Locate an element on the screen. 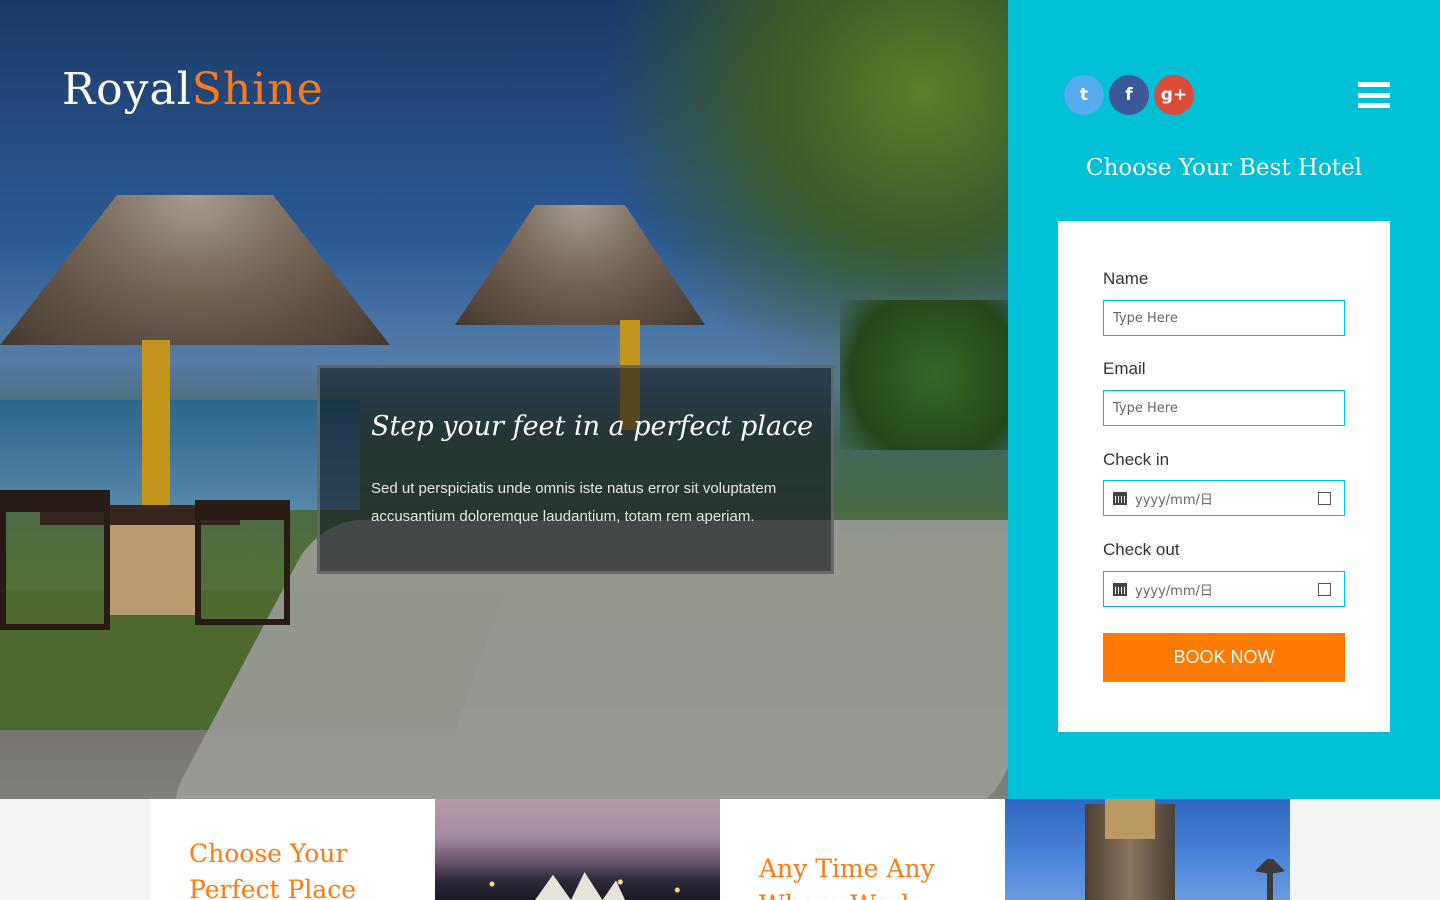  name-field: Type Here is located at coordinates (1224, 318).